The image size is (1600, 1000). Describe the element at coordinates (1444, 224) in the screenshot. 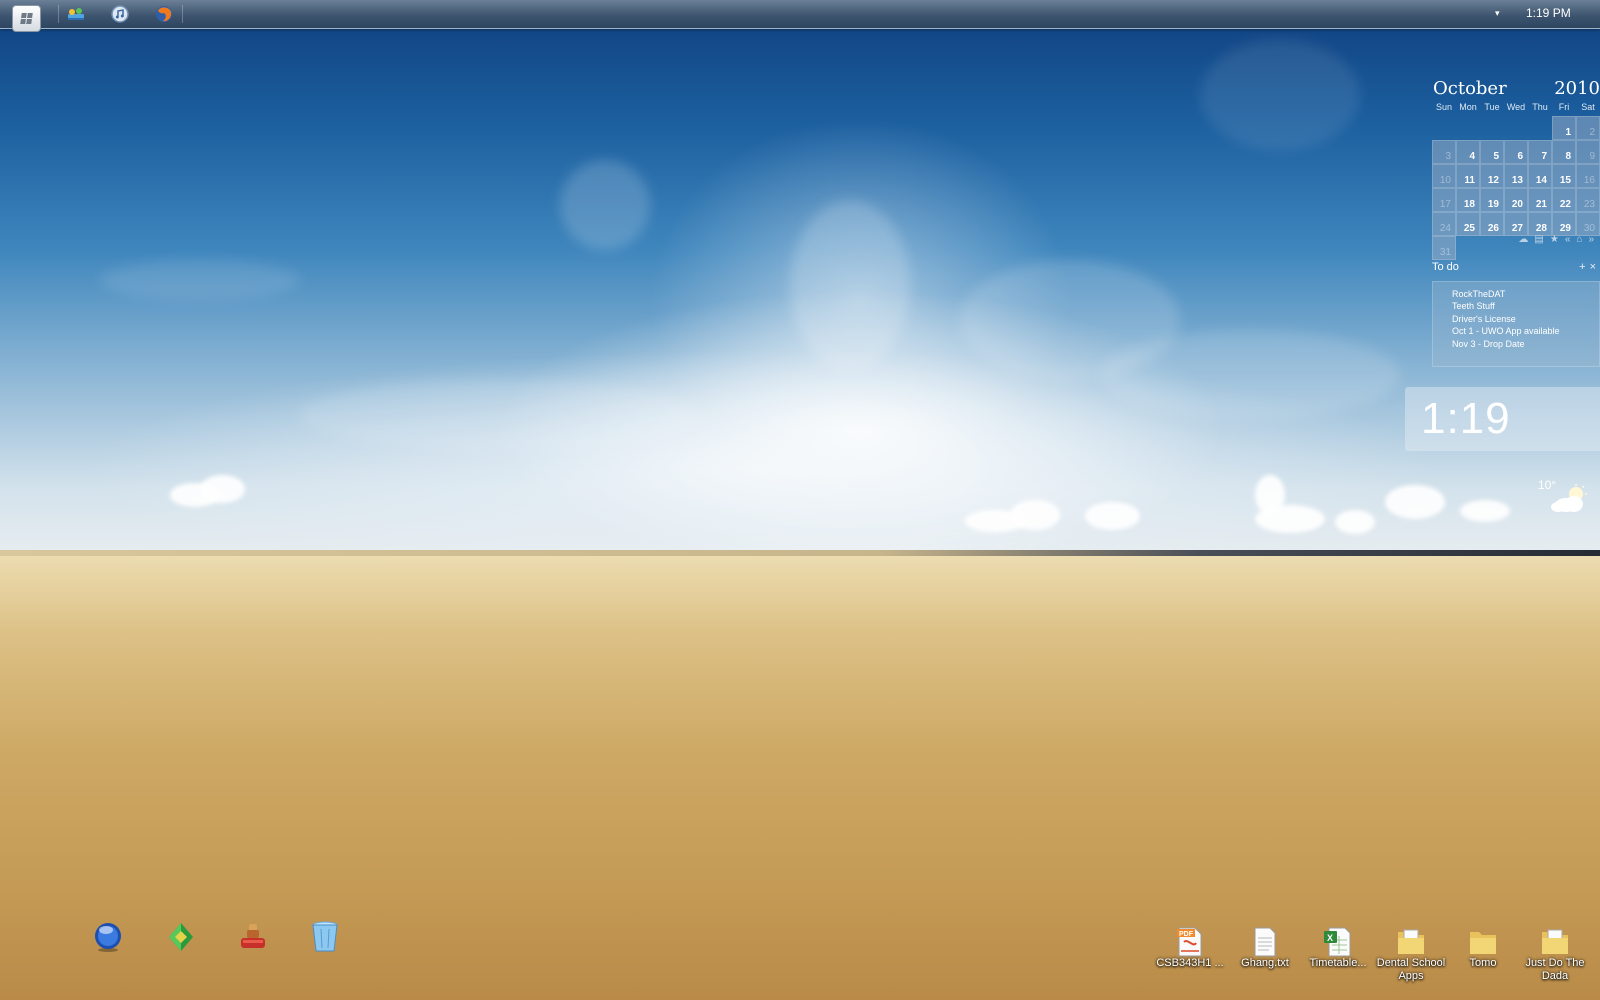

I see `calendar-day: 24` at that location.